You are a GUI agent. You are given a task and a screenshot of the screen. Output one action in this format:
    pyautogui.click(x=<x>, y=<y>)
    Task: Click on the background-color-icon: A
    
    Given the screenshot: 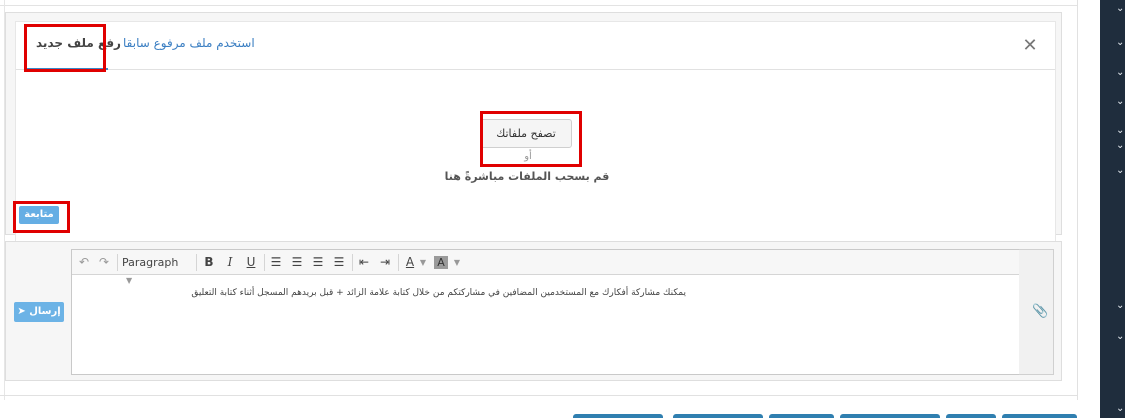 What is the action you would take?
    pyautogui.click(x=441, y=262)
    